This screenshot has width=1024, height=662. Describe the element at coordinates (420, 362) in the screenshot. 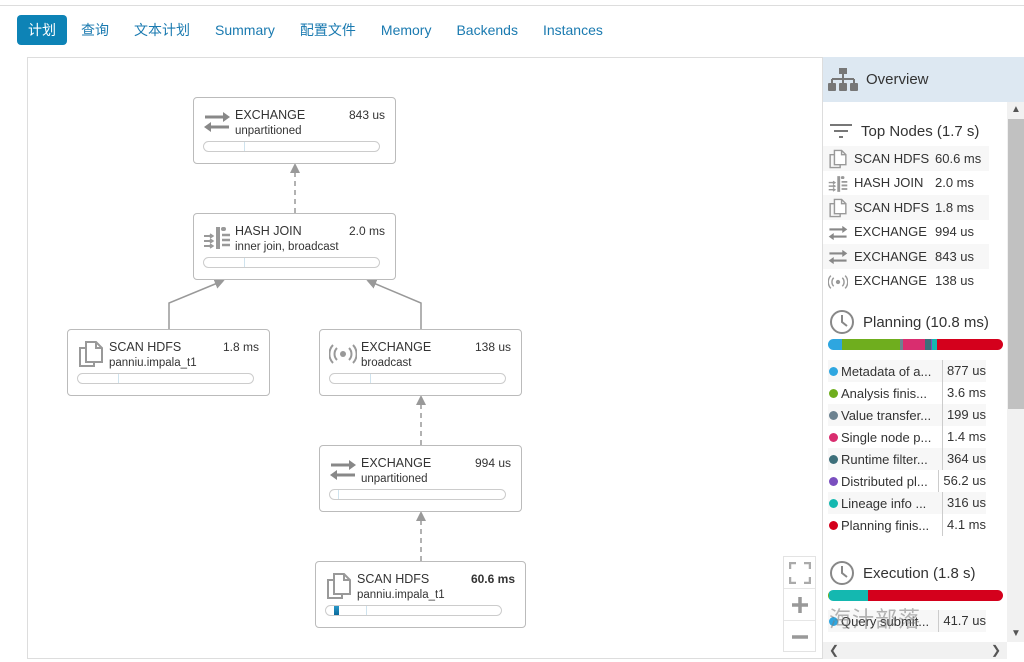

I see `plan-node-exchange-broadcast: EXCHANGE broadcast 138 us` at that location.